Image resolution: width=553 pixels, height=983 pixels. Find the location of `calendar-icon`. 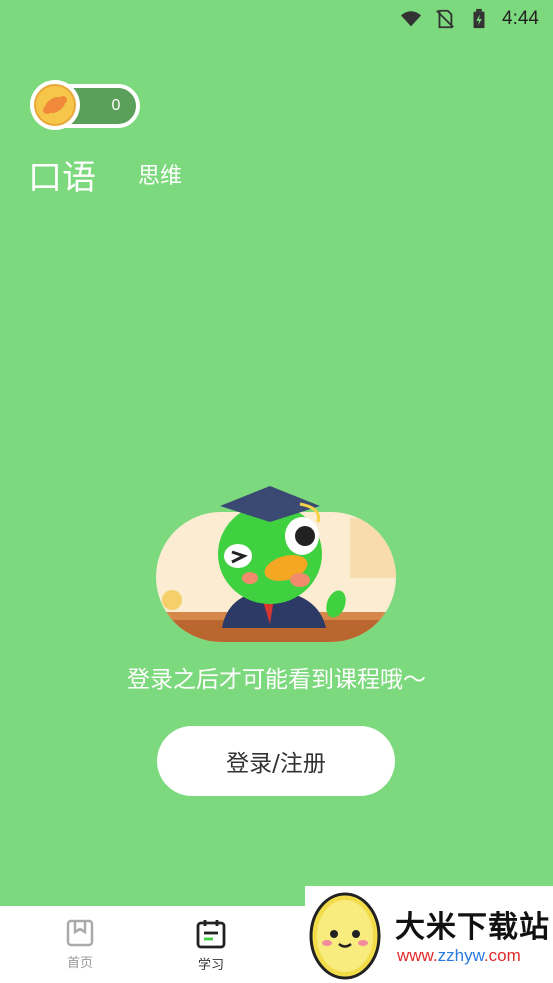

calendar-icon is located at coordinates (211, 934).